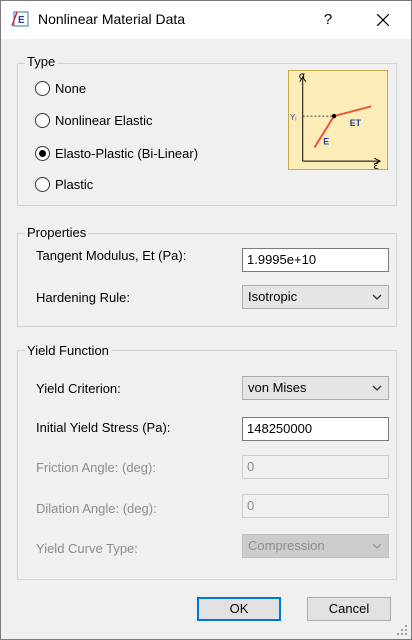  What do you see at coordinates (71, 88) in the screenshot?
I see `radio-none-label: None` at bounding box center [71, 88].